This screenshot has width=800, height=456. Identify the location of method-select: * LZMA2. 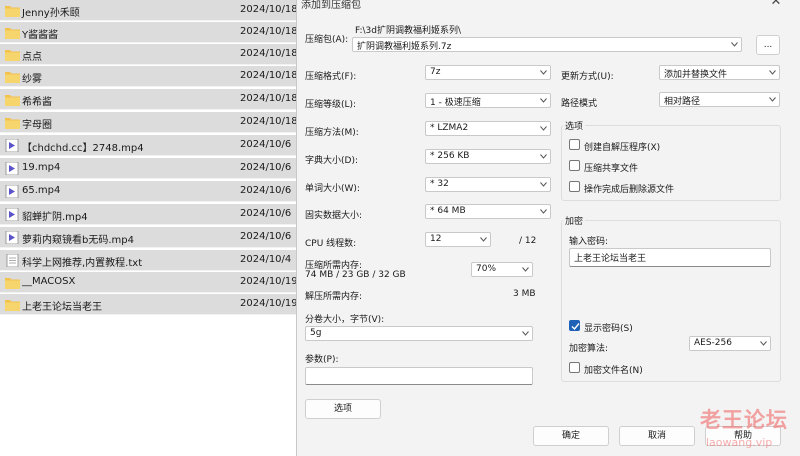
(488, 128).